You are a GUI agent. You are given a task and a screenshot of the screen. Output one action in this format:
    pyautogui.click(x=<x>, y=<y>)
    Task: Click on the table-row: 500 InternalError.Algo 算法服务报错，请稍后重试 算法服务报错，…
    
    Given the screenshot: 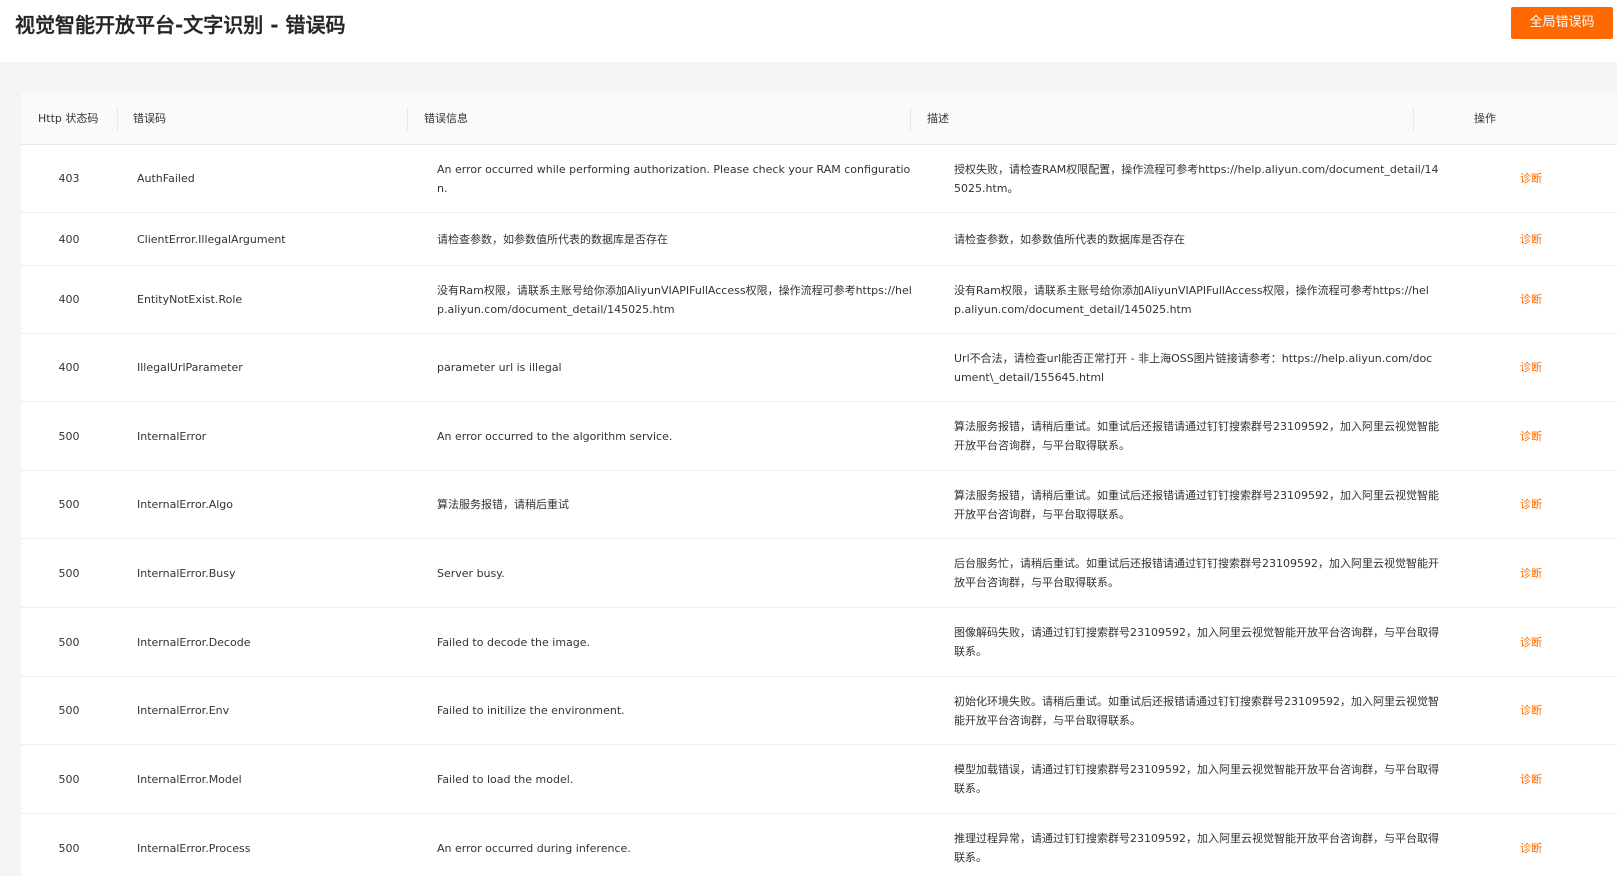 What is the action you would take?
    pyautogui.click(x=819, y=505)
    